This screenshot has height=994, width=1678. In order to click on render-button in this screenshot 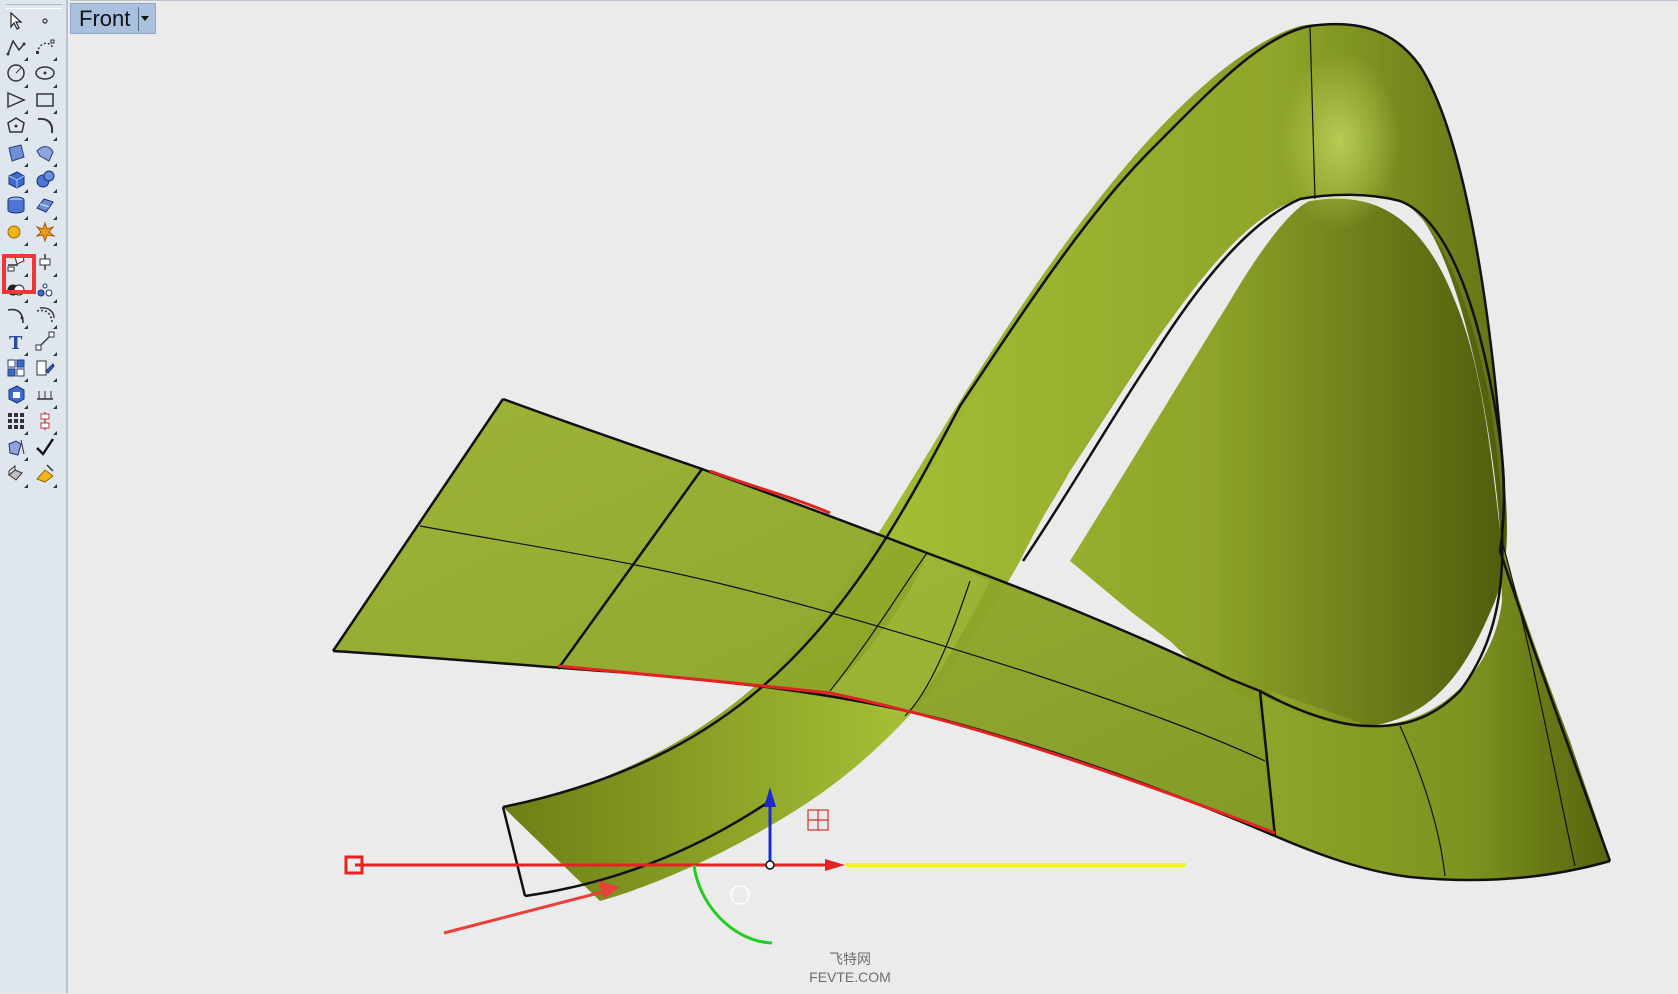, I will do `click(45, 370)`.